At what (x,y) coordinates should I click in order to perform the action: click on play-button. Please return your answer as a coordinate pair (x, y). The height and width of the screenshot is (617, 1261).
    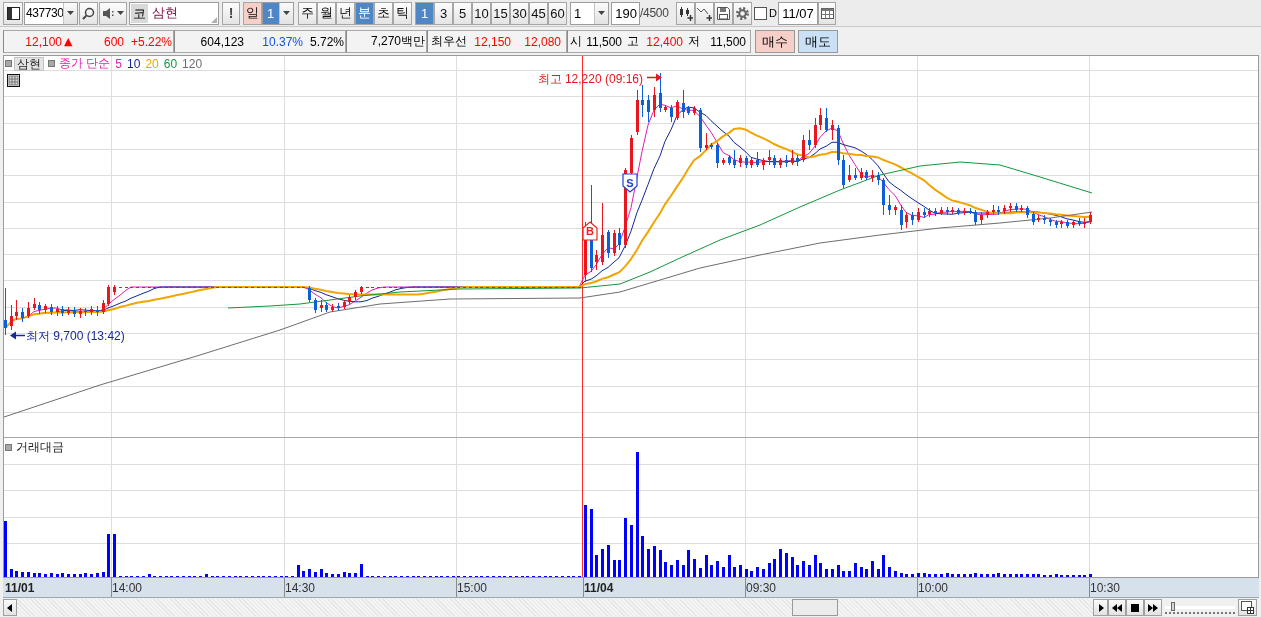
    Looking at the image, I should click on (1100, 607).